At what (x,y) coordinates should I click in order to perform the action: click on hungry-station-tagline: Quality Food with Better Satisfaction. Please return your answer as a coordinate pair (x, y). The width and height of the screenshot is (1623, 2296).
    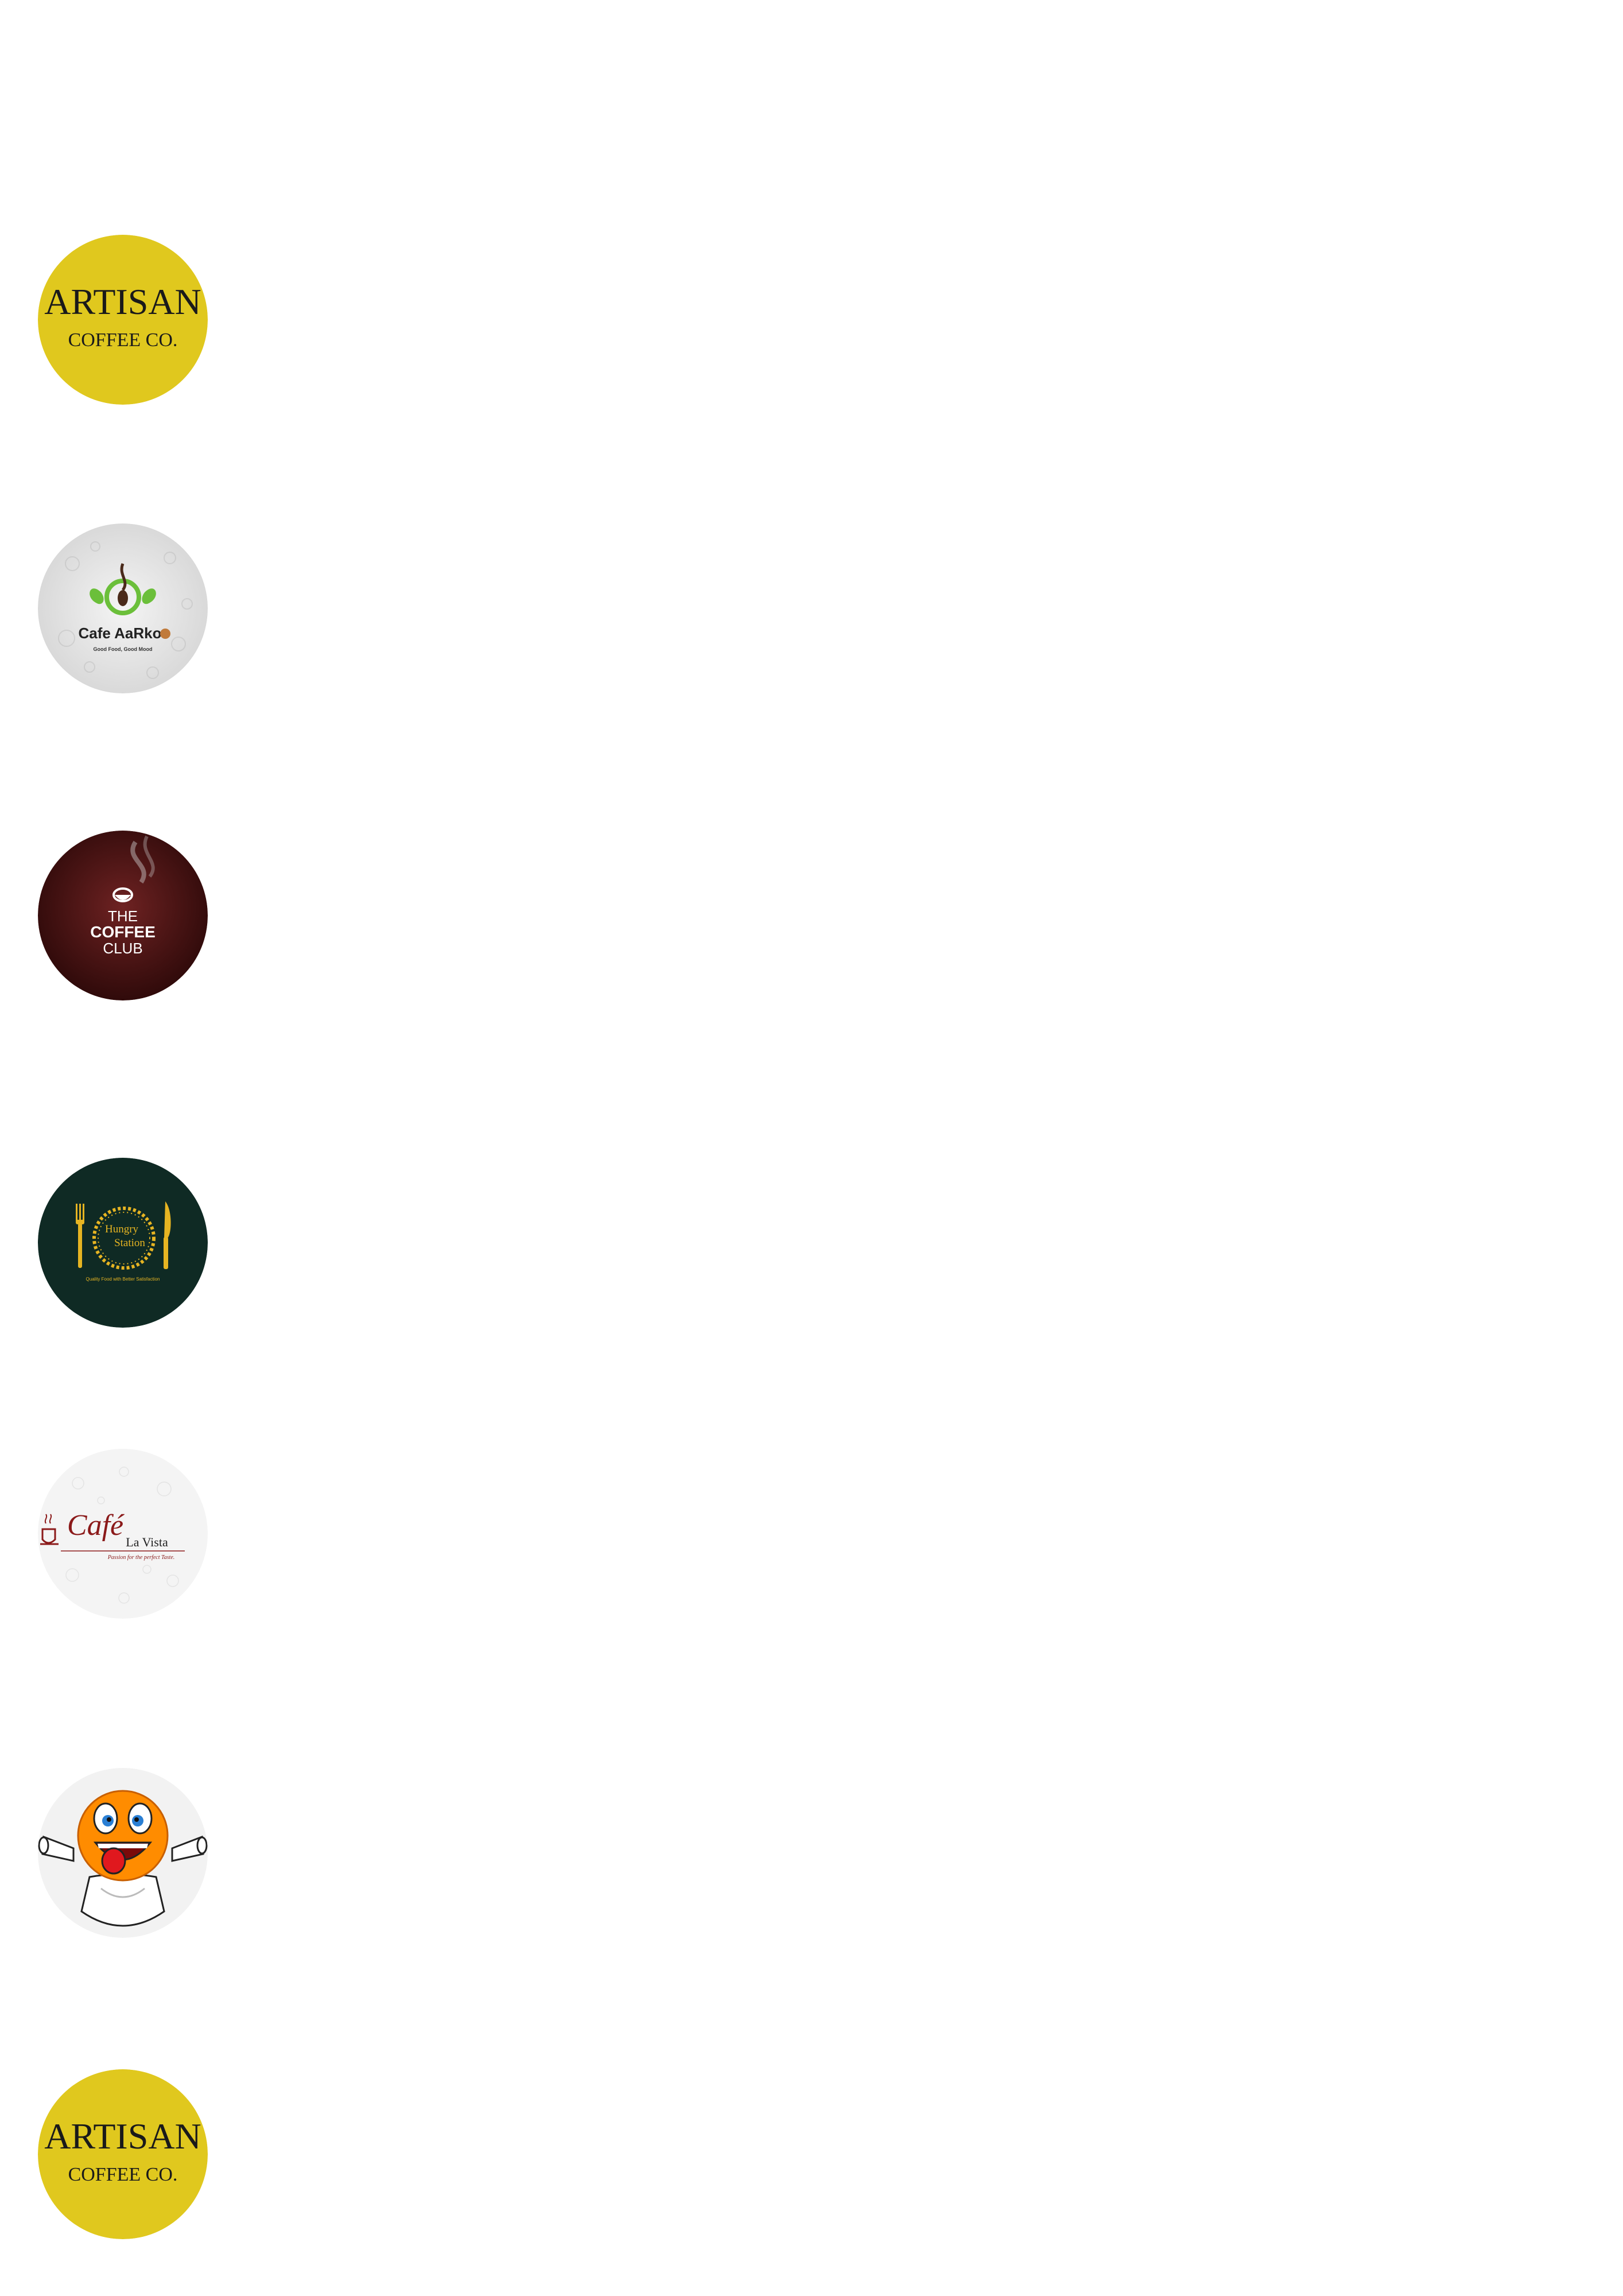
    Looking at the image, I should click on (123, 1279).